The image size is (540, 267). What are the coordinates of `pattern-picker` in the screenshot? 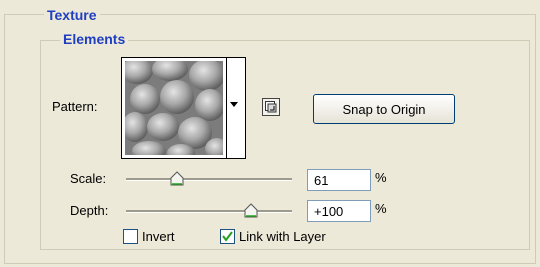 It's located at (183, 108).